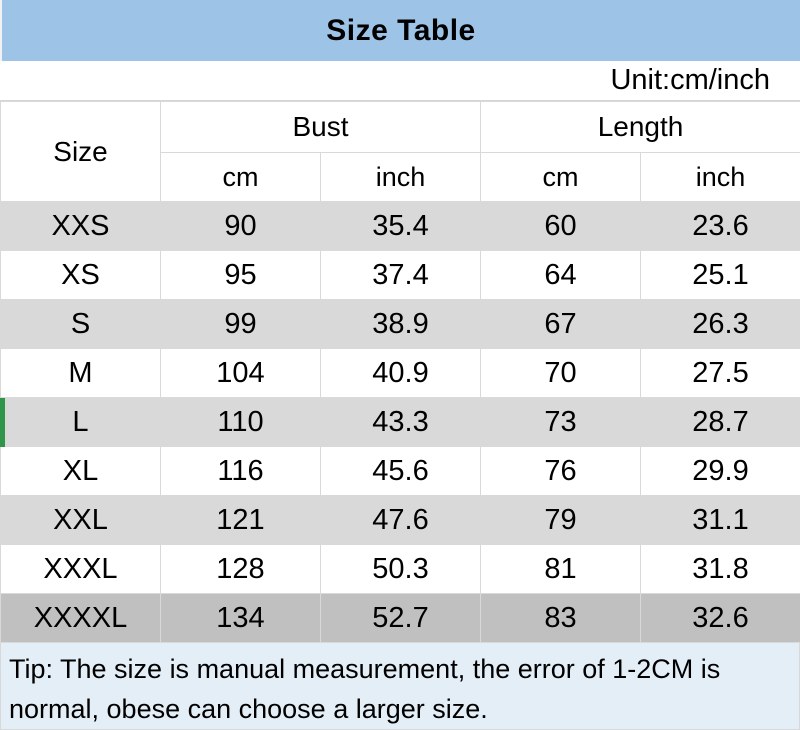 The height and width of the screenshot is (730, 800). What do you see at coordinates (80, 226) in the screenshot?
I see `cell-size: XXS` at bounding box center [80, 226].